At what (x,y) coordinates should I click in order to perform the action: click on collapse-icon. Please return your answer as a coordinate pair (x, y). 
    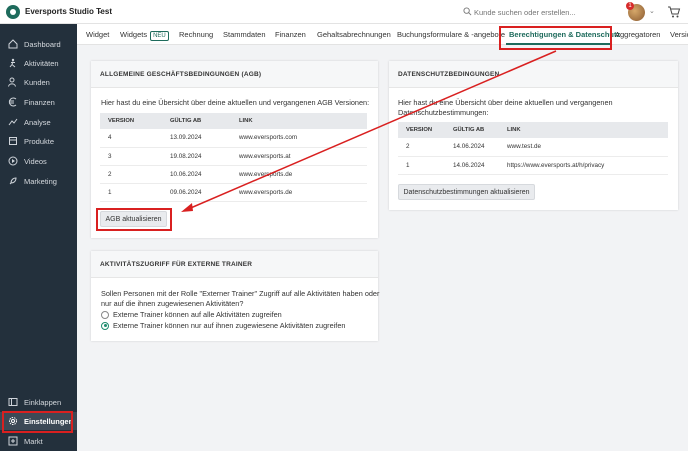
    Looking at the image, I should click on (13, 402).